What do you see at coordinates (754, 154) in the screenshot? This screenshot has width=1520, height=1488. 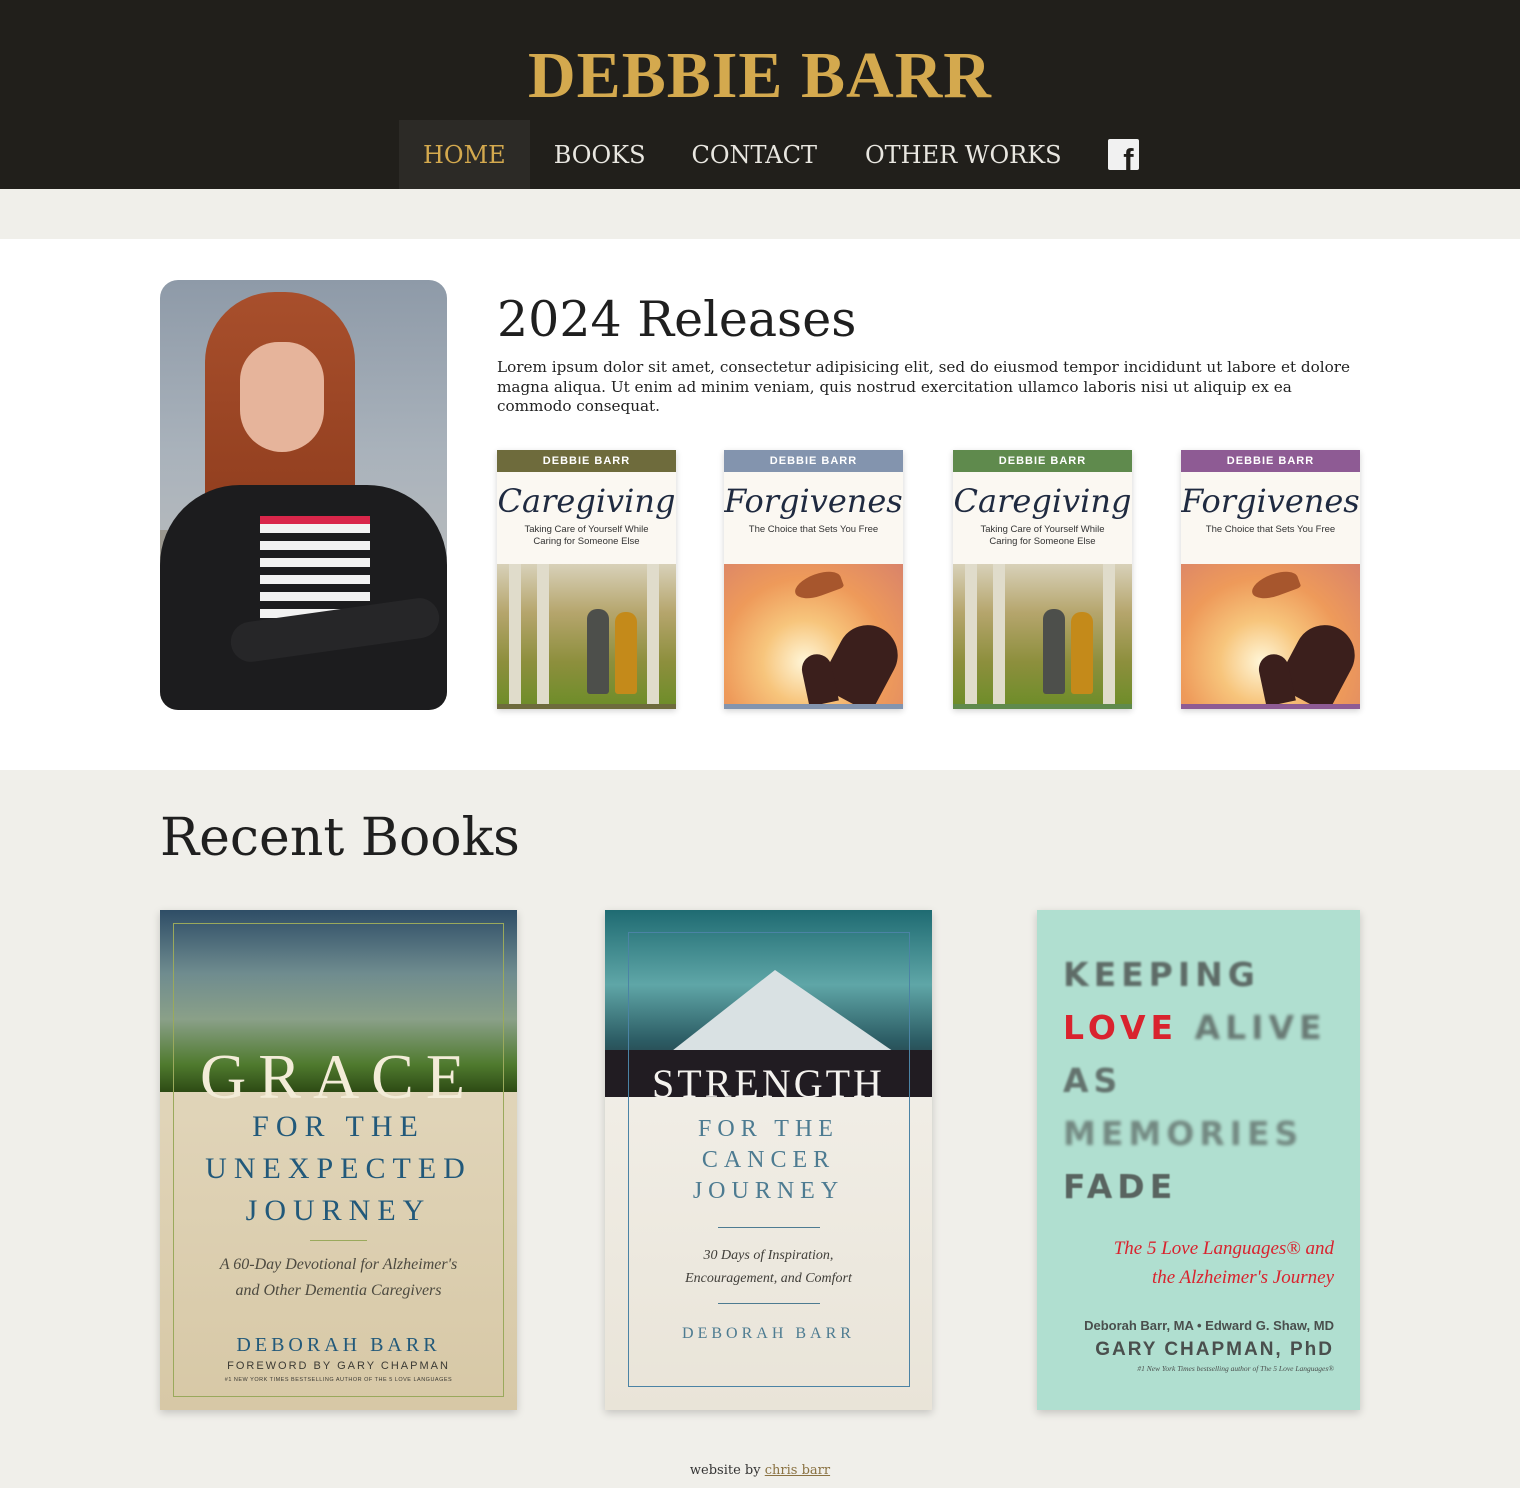 I see `nav-contact: CONTACT` at bounding box center [754, 154].